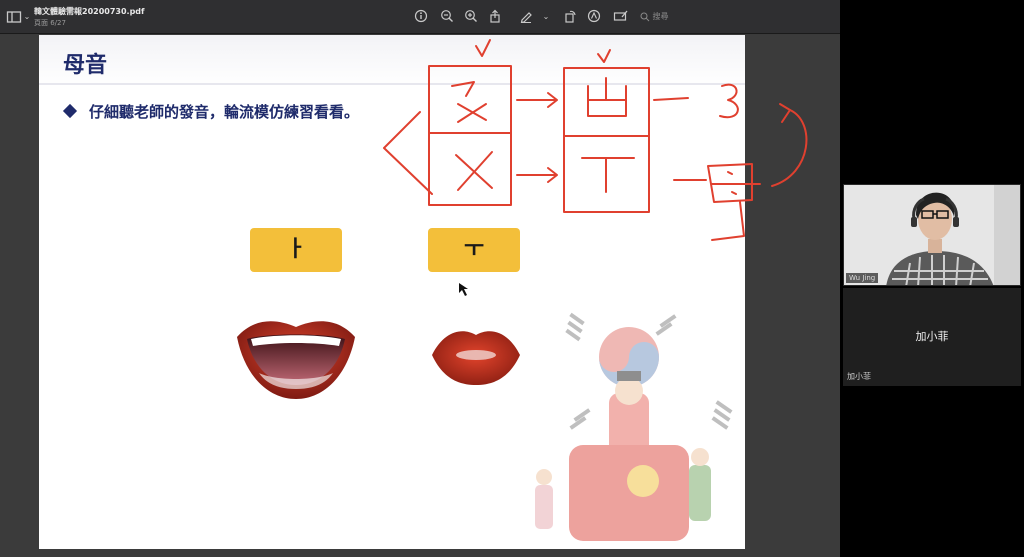  What do you see at coordinates (447, 17) in the screenshot?
I see `zoom-out-icon` at bounding box center [447, 17].